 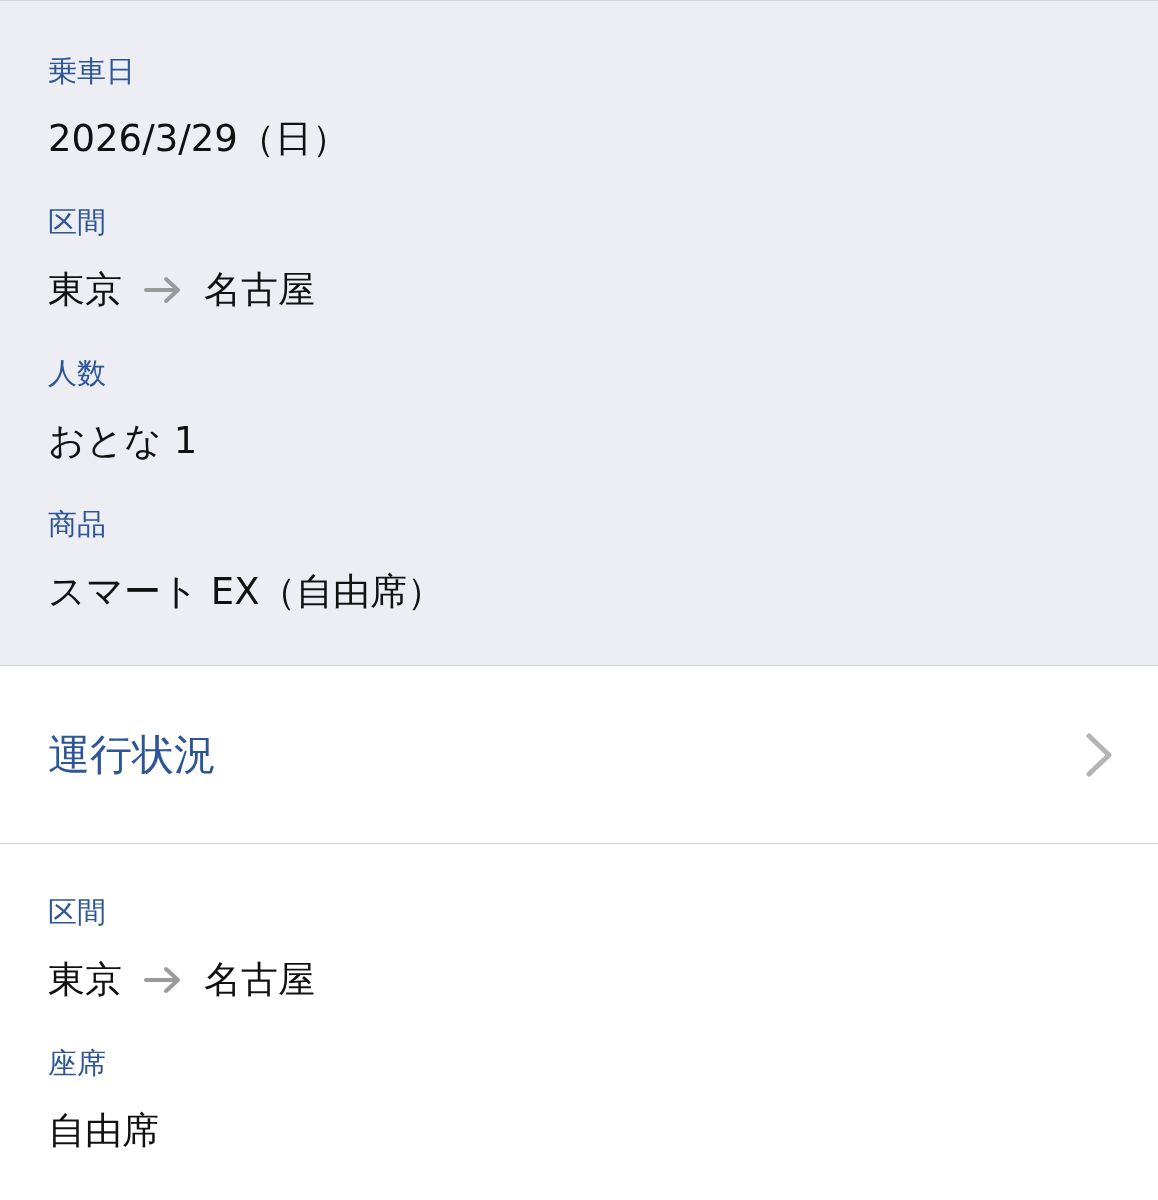 What do you see at coordinates (246, 592) in the screenshot?
I see `field-value: スマート EX（自由席）` at bounding box center [246, 592].